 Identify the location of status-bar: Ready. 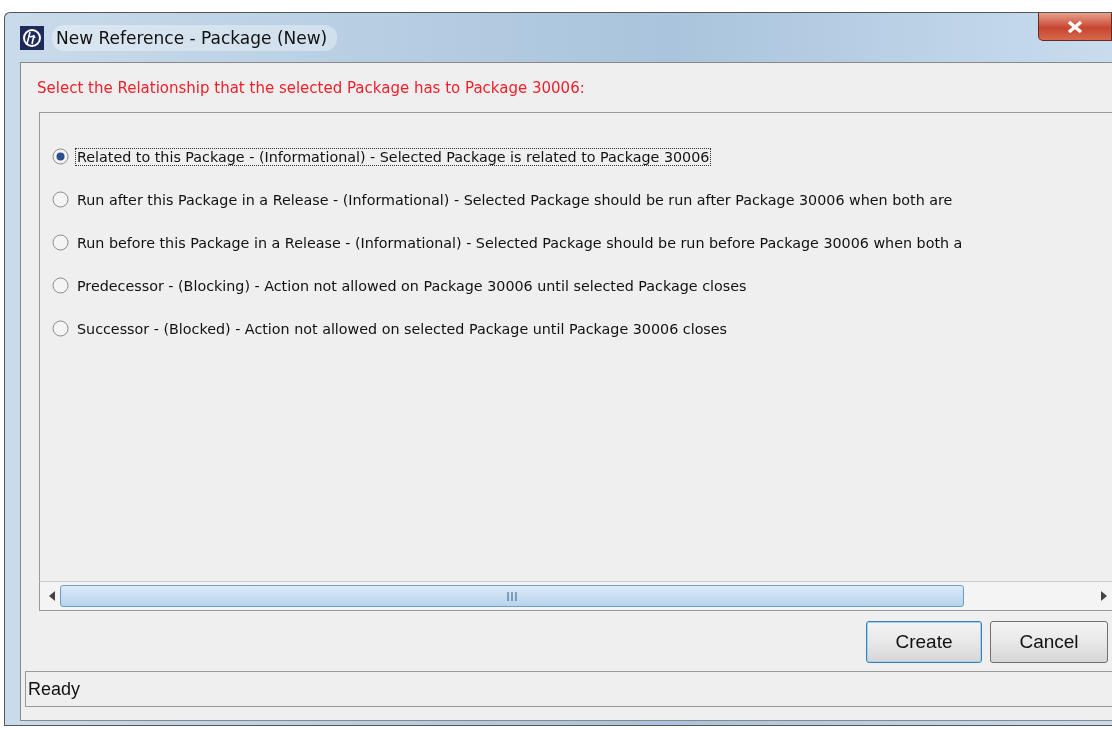
(568, 689).